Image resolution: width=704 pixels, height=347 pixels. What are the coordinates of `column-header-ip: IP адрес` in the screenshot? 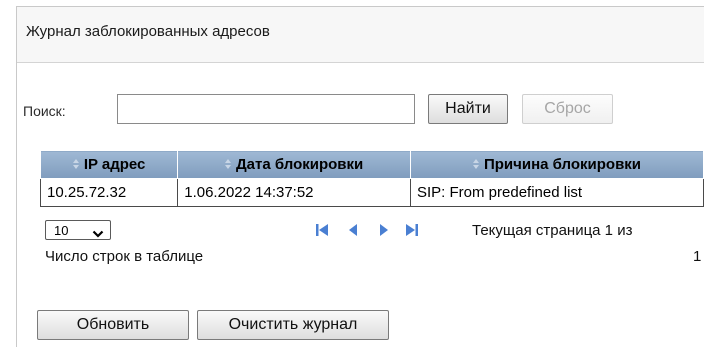 It's located at (109, 164).